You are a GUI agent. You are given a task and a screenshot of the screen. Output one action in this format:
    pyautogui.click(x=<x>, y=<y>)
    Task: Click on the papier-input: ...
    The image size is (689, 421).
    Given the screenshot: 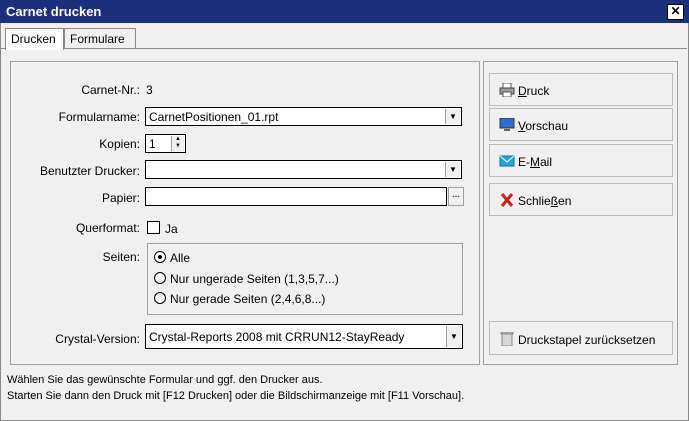 What is the action you would take?
    pyautogui.click(x=304, y=196)
    